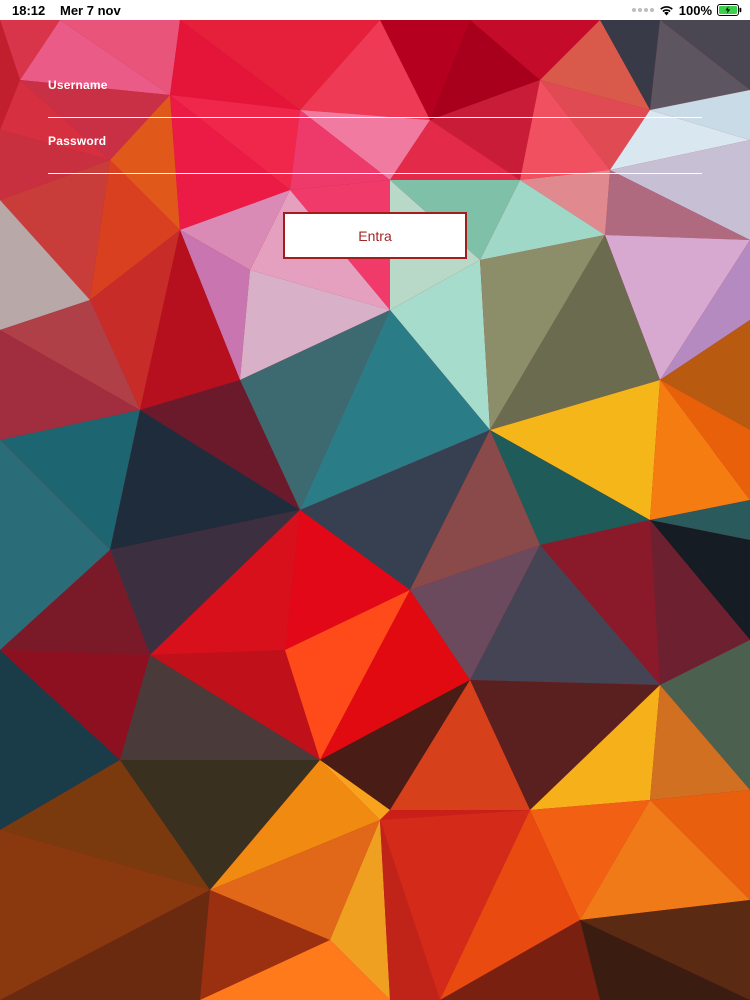 This screenshot has width=750, height=1000. What do you see at coordinates (642, 10) in the screenshot?
I see `signal-icon` at bounding box center [642, 10].